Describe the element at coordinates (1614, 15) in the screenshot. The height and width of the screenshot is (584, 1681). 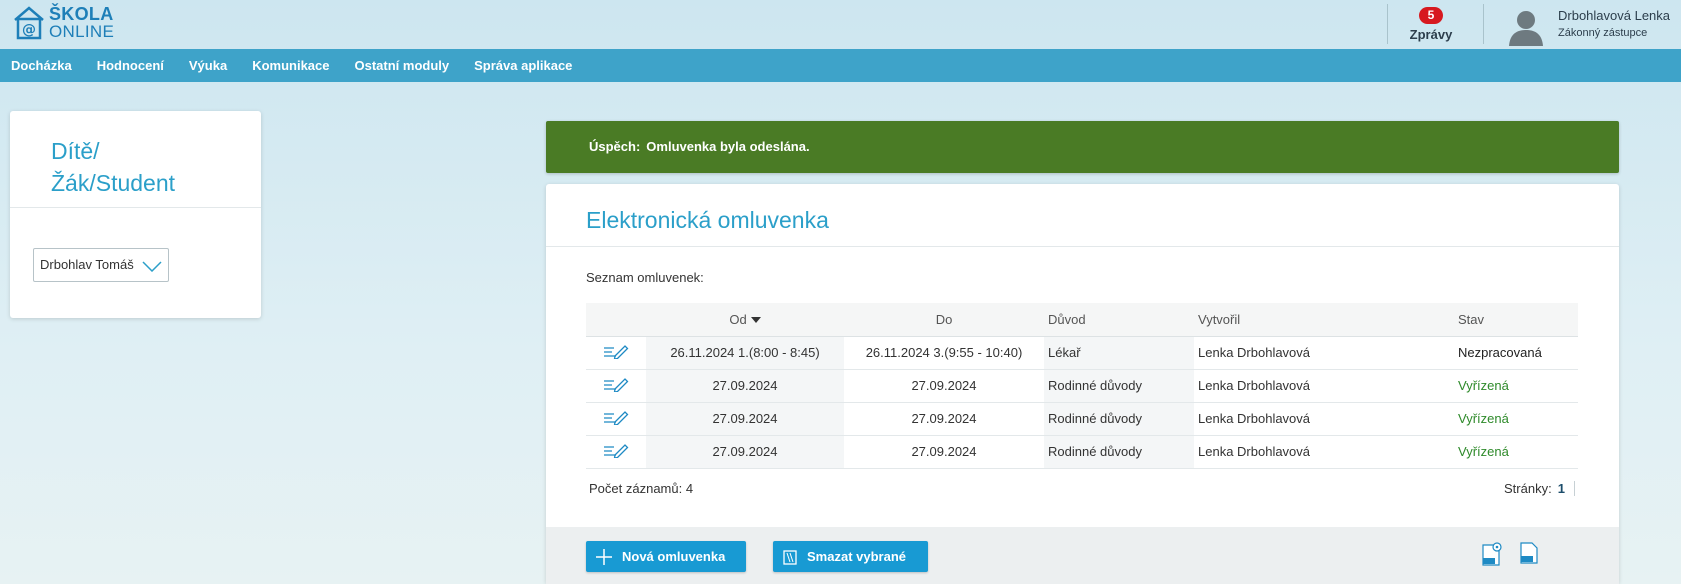
I see `user-name: Drbohlavová Lenka` at that location.